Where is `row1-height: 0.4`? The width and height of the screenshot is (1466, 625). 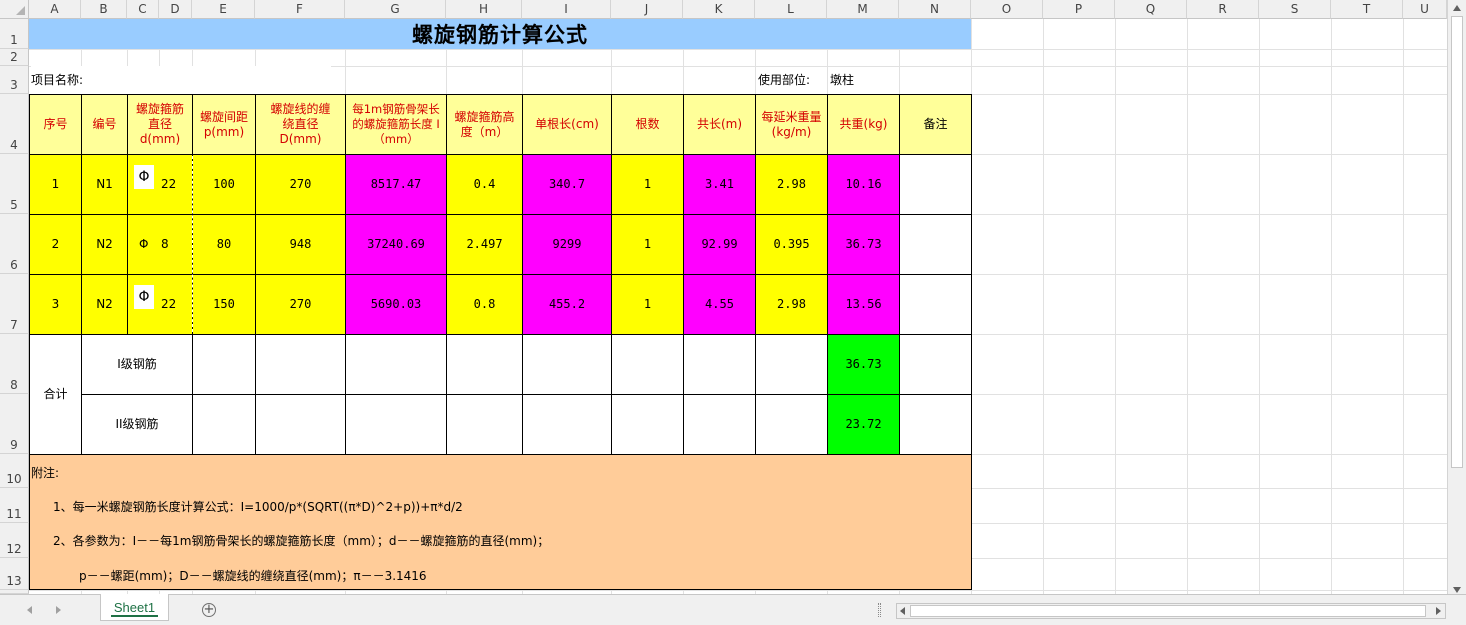 row1-height: 0.4 is located at coordinates (484, 184).